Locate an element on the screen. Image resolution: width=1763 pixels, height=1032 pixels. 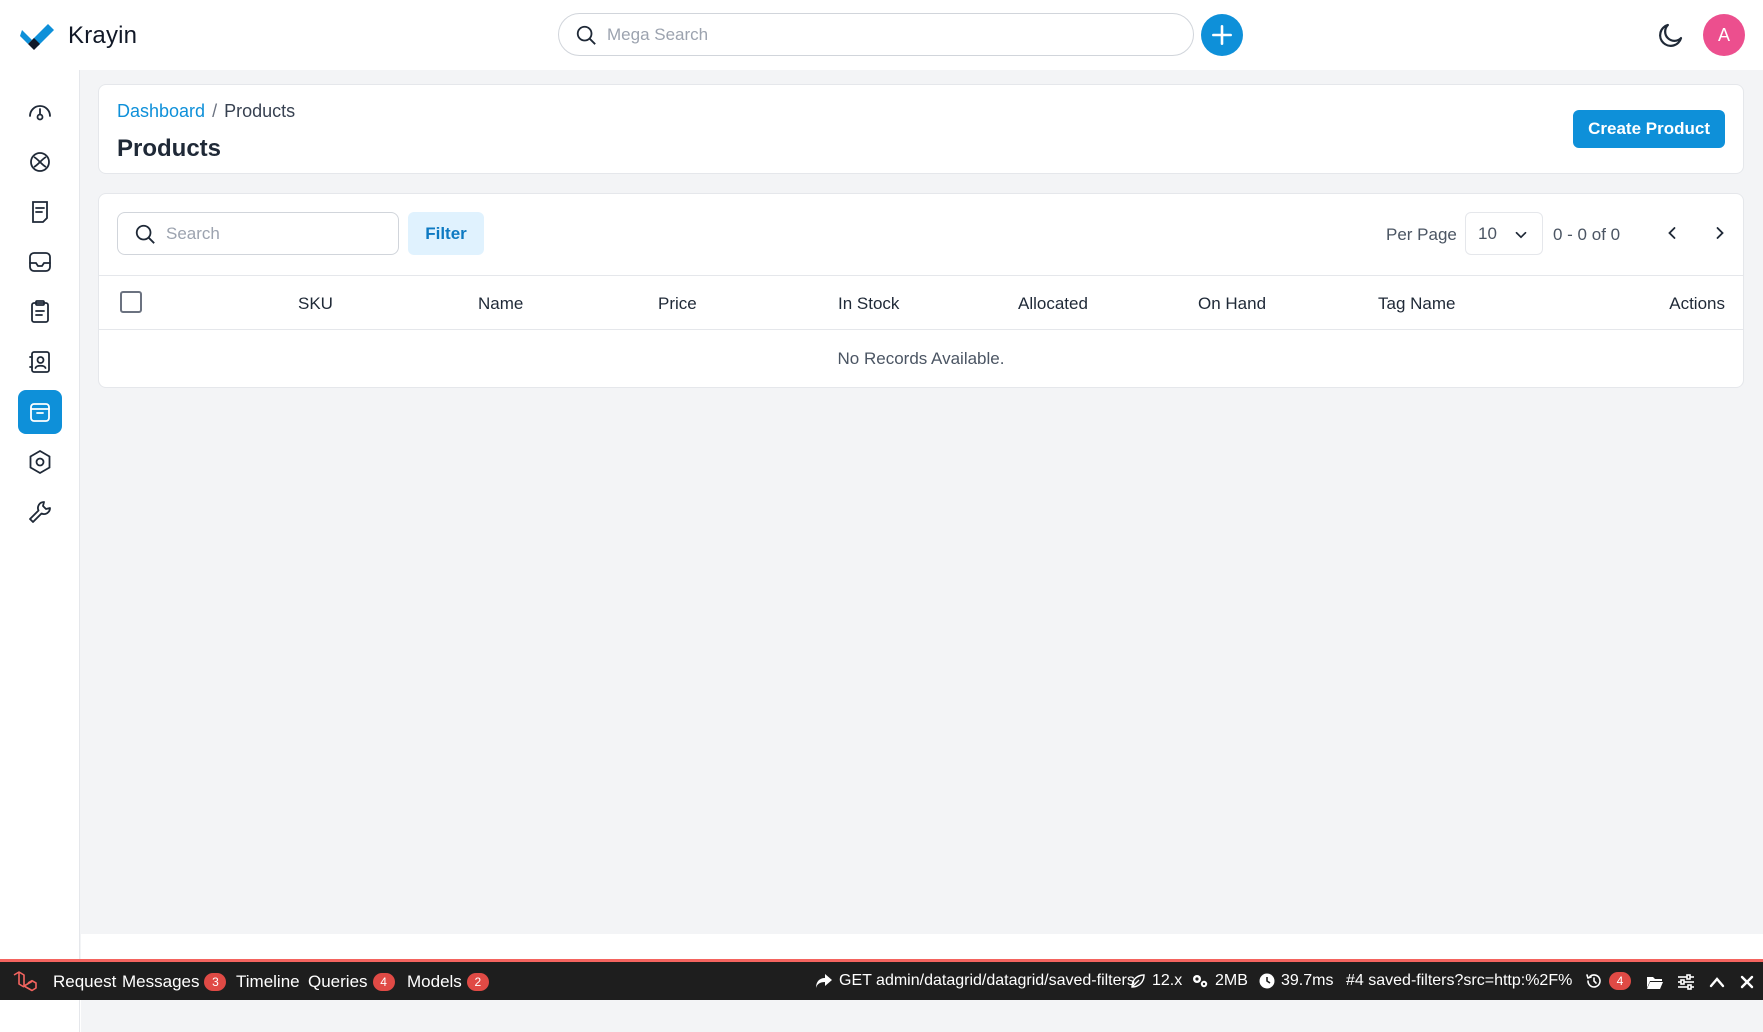
empty-state-message: No Records Available. is located at coordinates (921, 358).